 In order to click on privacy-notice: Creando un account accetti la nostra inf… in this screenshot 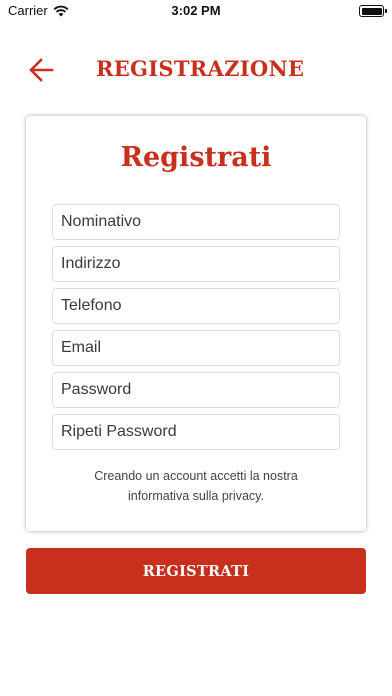, I will do `click(196, 486)`.